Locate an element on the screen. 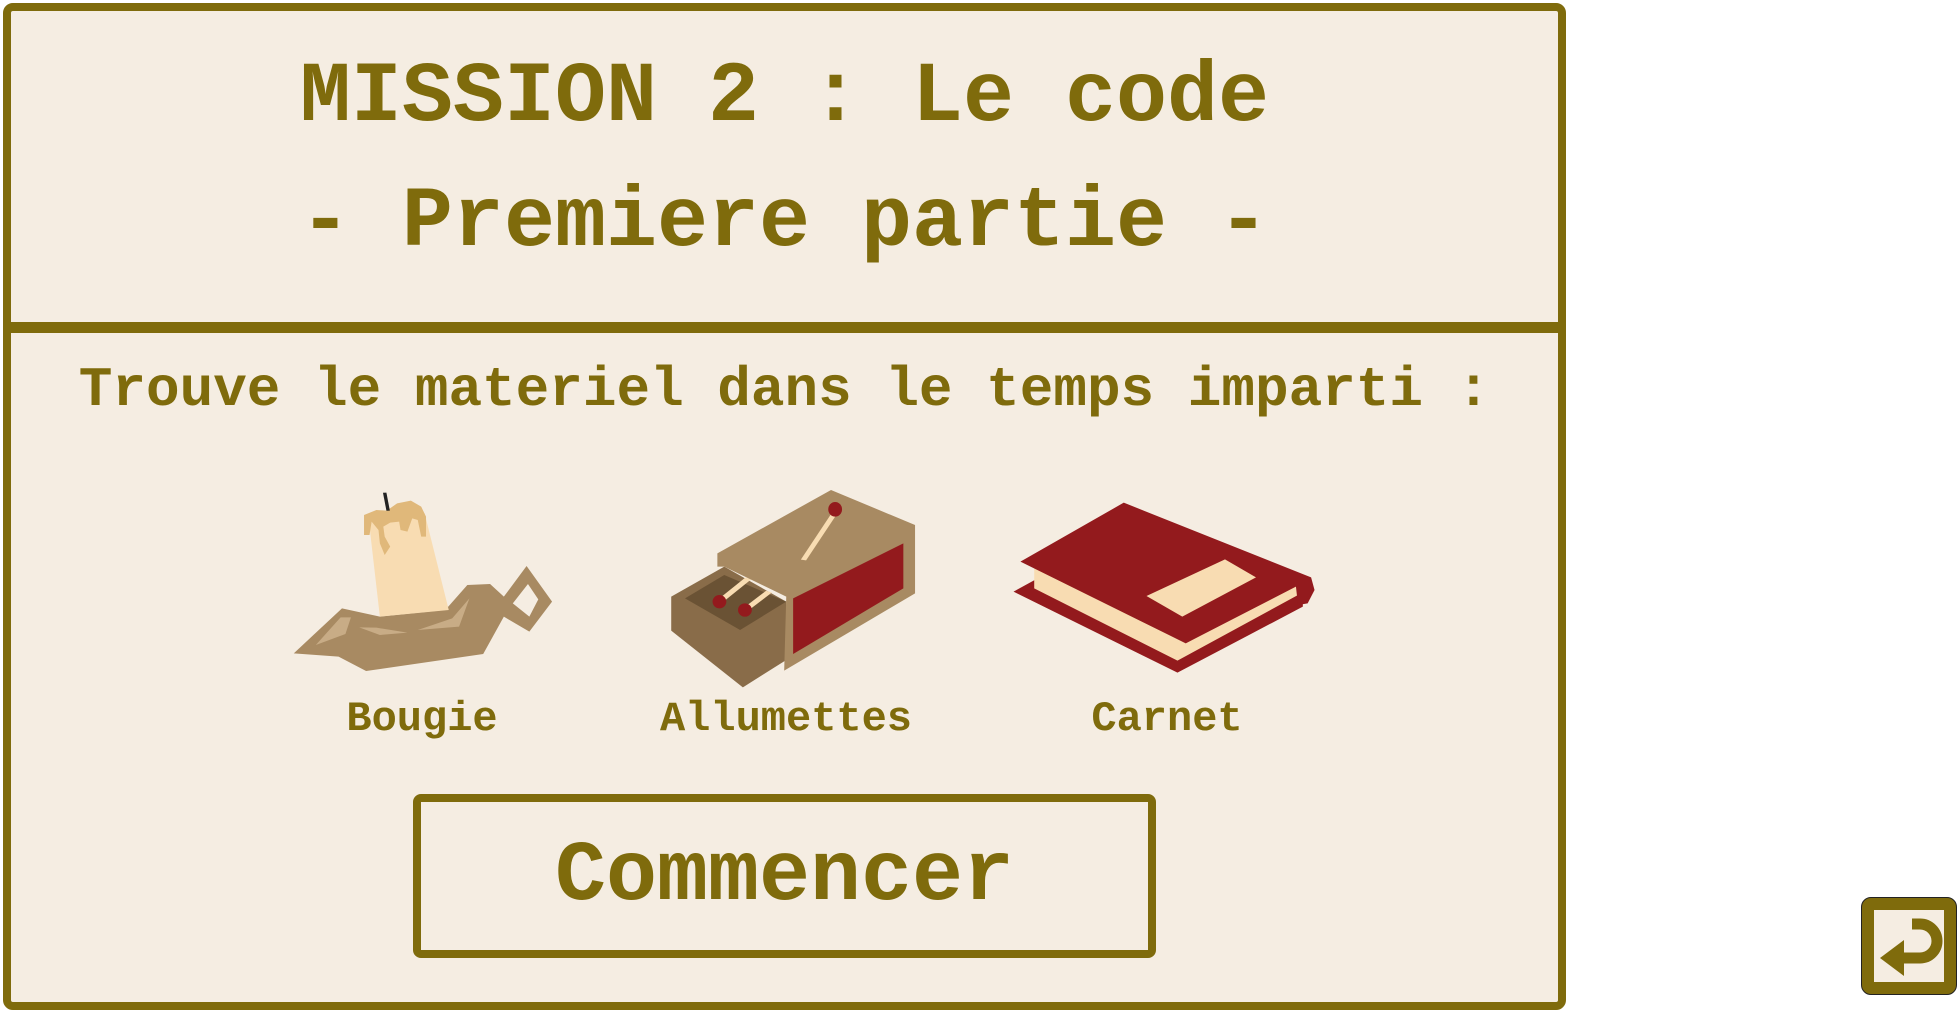  items-illustrations is located at coordinates (804, 589).